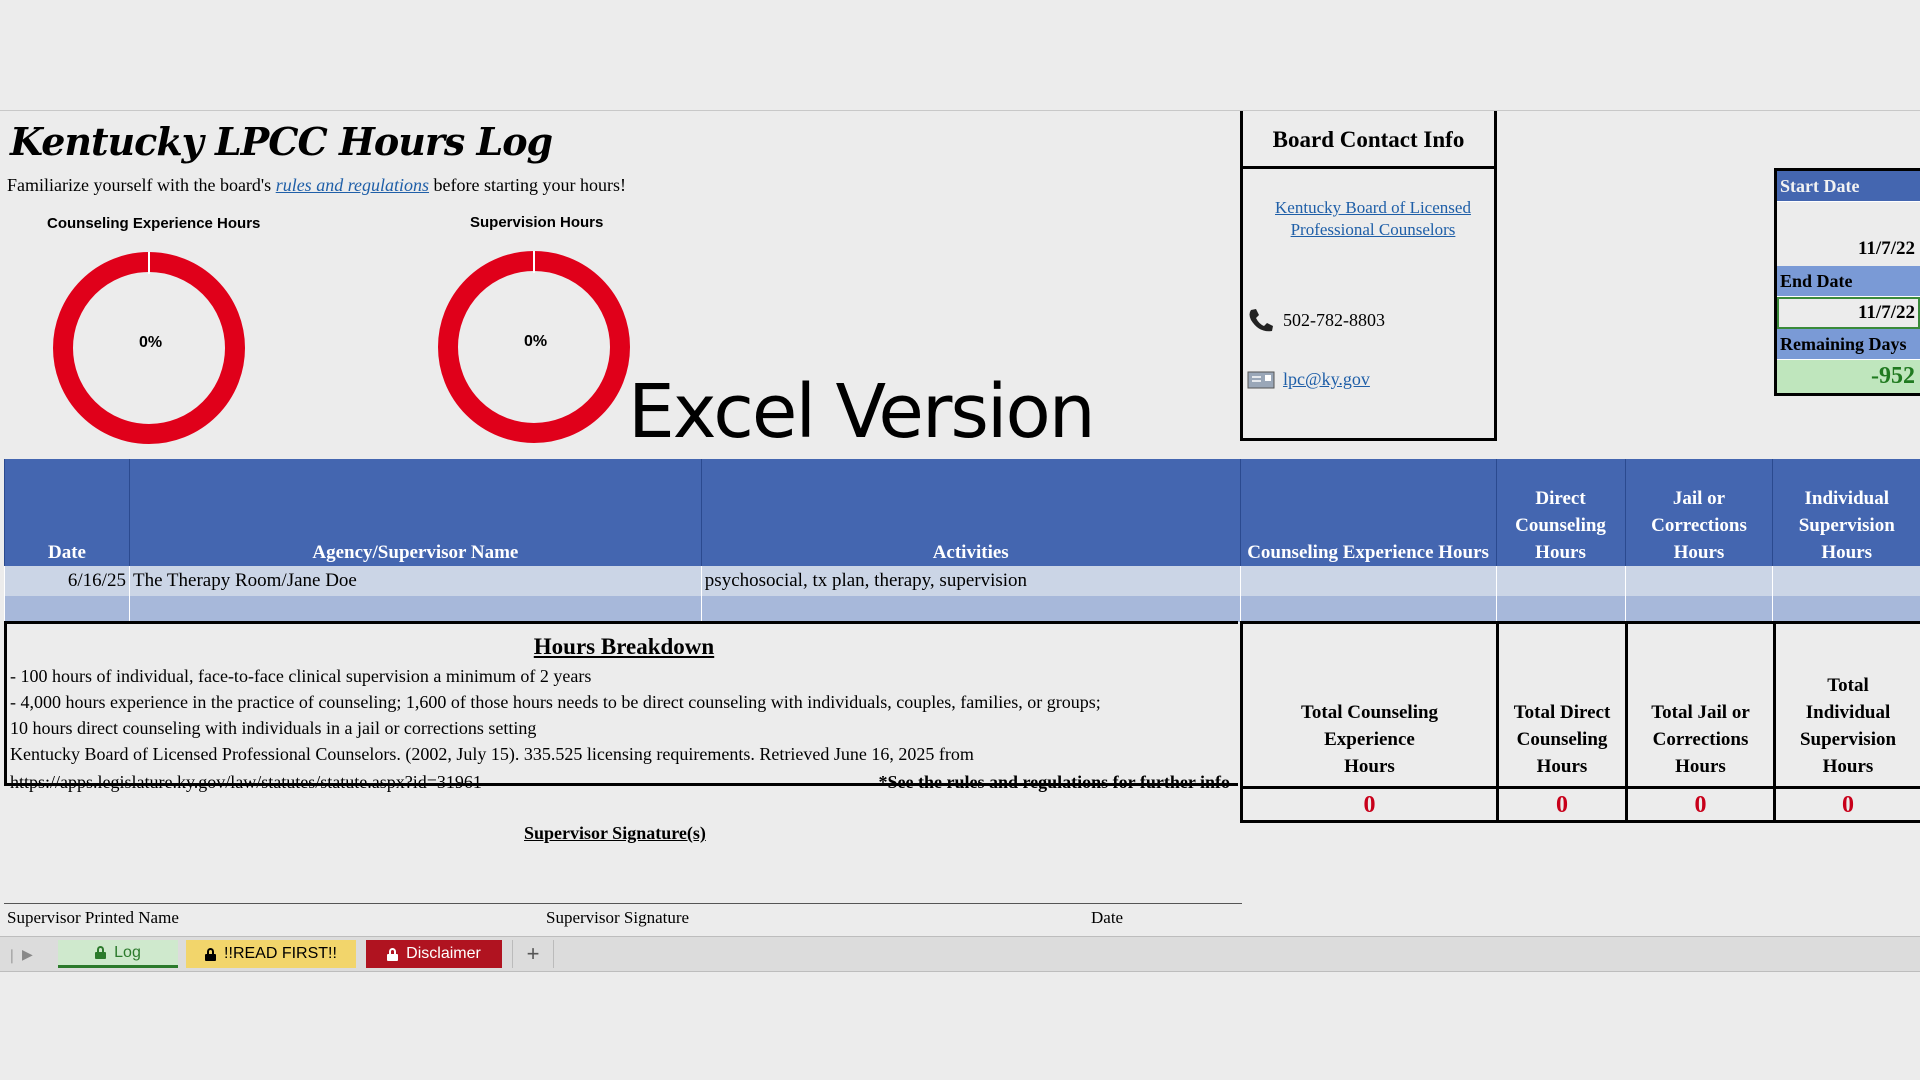 The width and height of the screenshot is (1920, 1080). What do you see at coordinates (1848, 376) in the screenshot?
I see `remaining-days-value: -952` at bounding box center [1848, 376].